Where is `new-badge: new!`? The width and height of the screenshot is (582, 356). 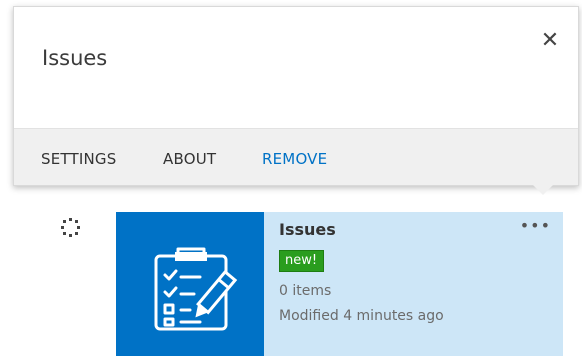
new-badge: new! is located at coordinates (302, 261).